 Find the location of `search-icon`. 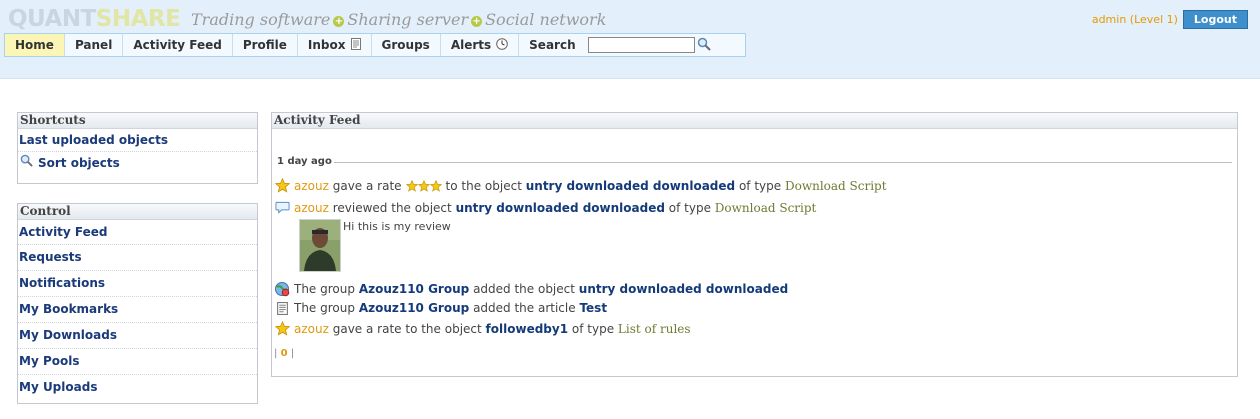

search-icon is located at coordinates (704, 45).